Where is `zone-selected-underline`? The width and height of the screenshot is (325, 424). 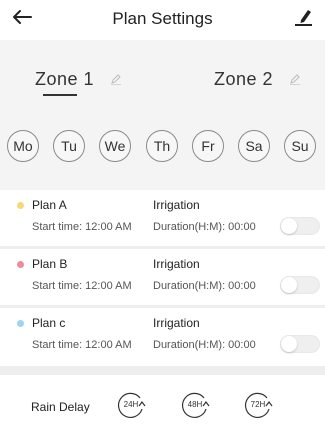 zone-selected-underline is located at coordinates (60, 95).